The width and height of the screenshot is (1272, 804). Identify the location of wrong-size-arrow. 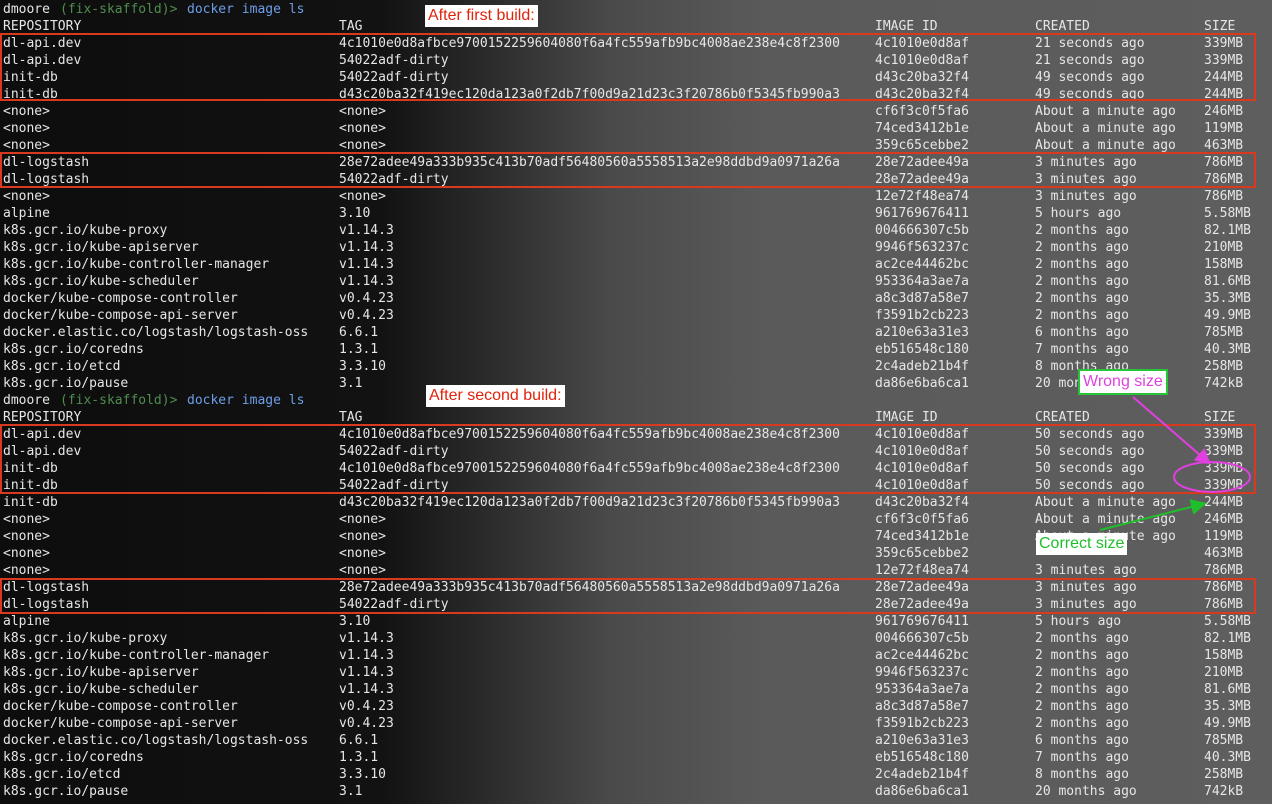
(1172, 430).